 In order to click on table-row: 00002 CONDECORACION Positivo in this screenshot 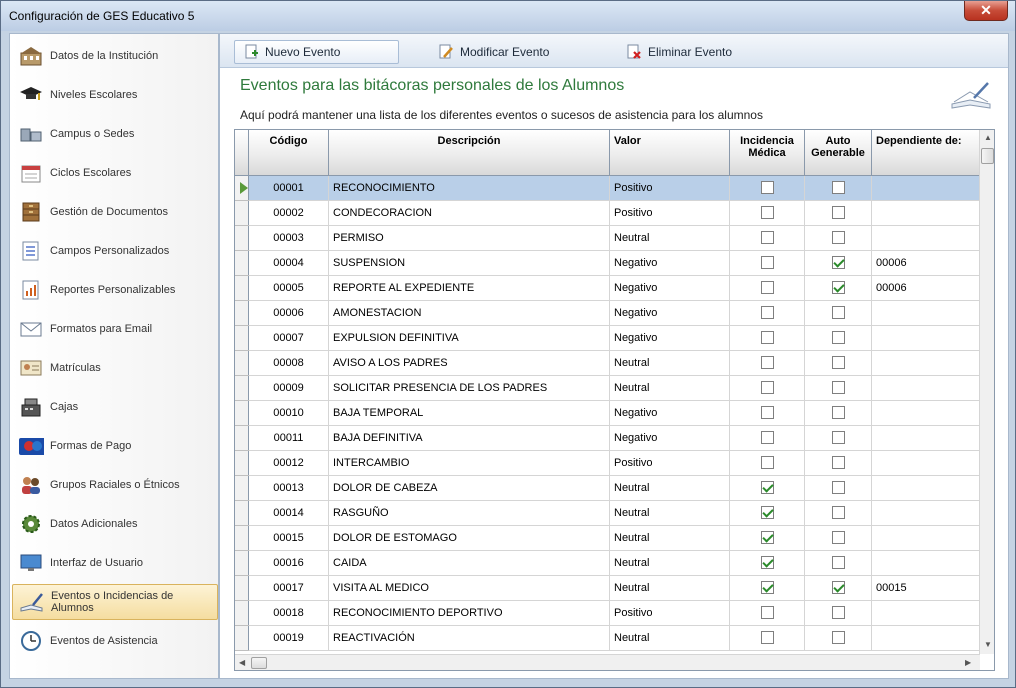, I will do `click(607, 213)`.